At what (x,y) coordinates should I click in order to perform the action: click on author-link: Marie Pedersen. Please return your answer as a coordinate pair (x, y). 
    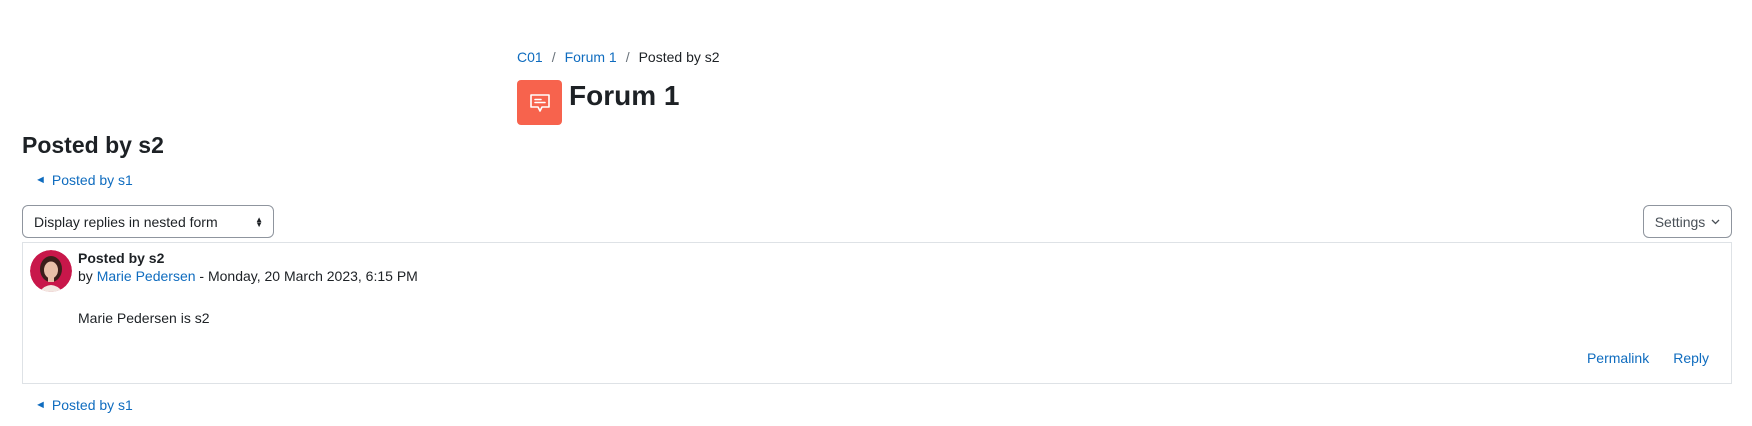
    Looking at the image, I should click on (146, 276).